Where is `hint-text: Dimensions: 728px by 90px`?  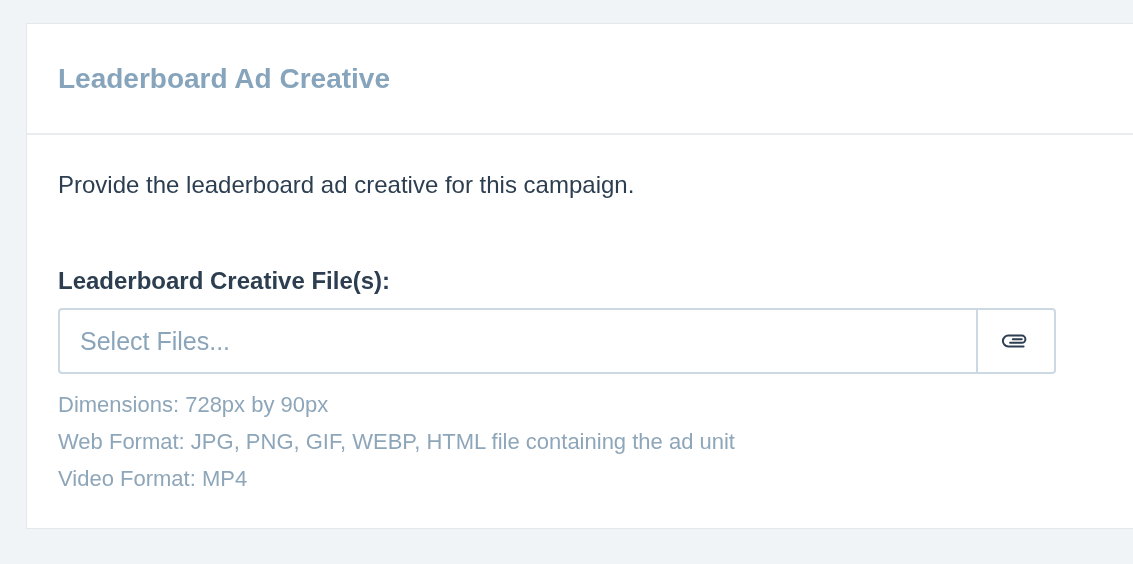
hint-text: Dimensions: 728px by 90px is located at coordinates (194, 405).